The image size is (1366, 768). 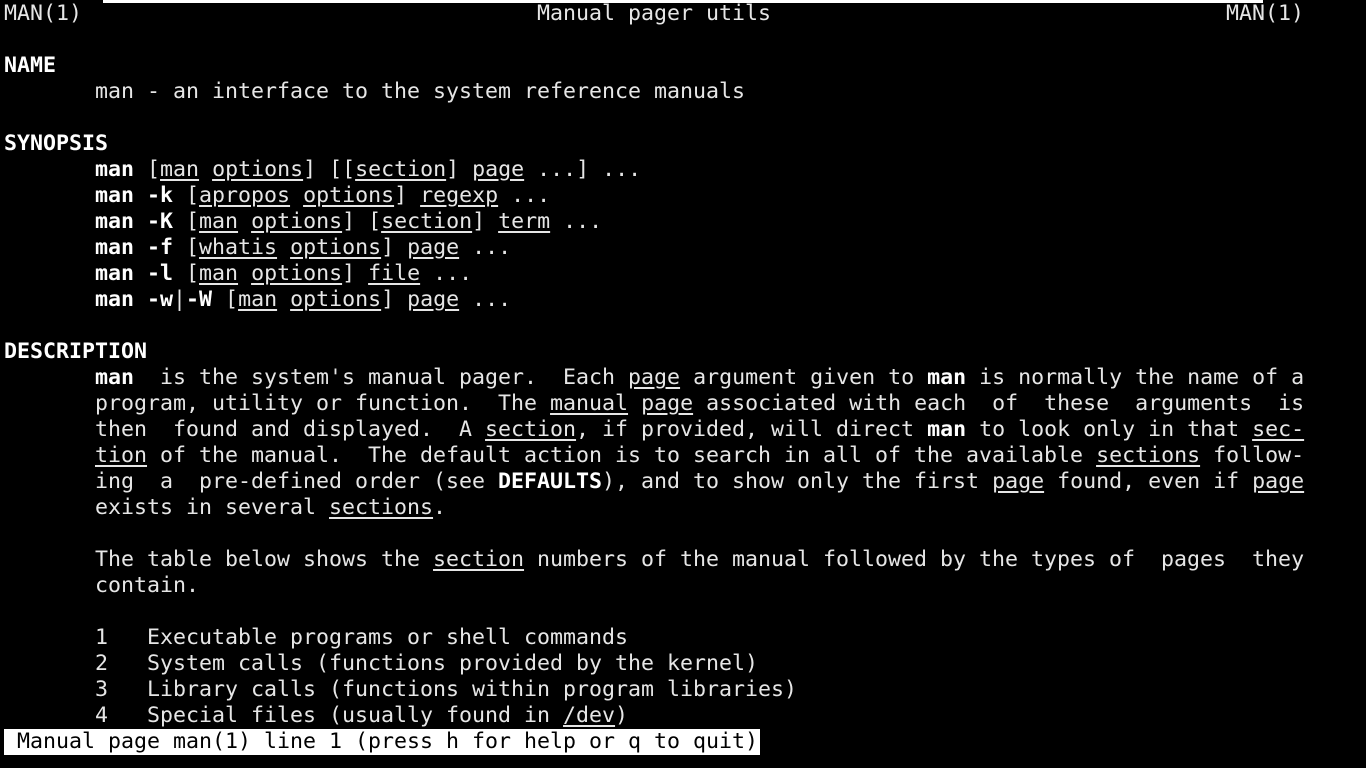 I want to click on text-run: contain., so click(x=147, y=585).